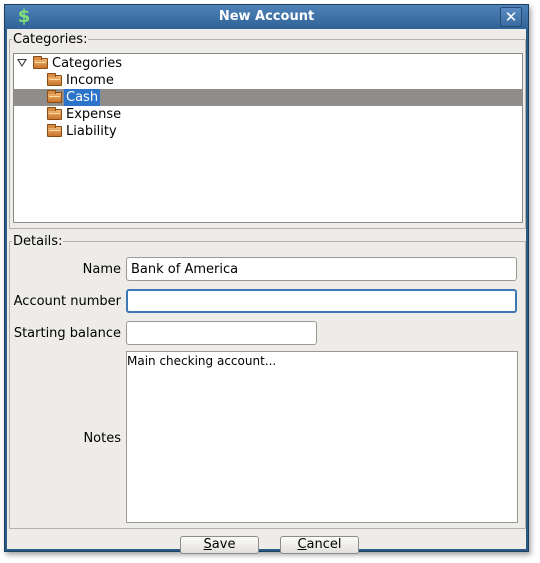  I want to click on save-label-rest: ave, so click(223, 544).